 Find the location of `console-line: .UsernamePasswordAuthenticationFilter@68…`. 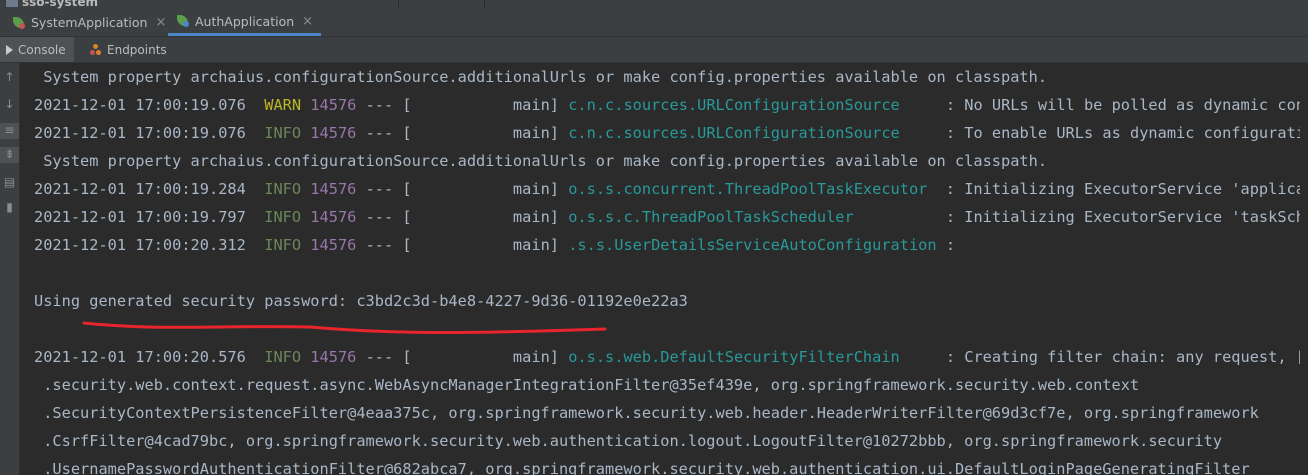

console-line: .UsernamePasswordAuthenticationFilter@68… is located at coordinates (642, 465).